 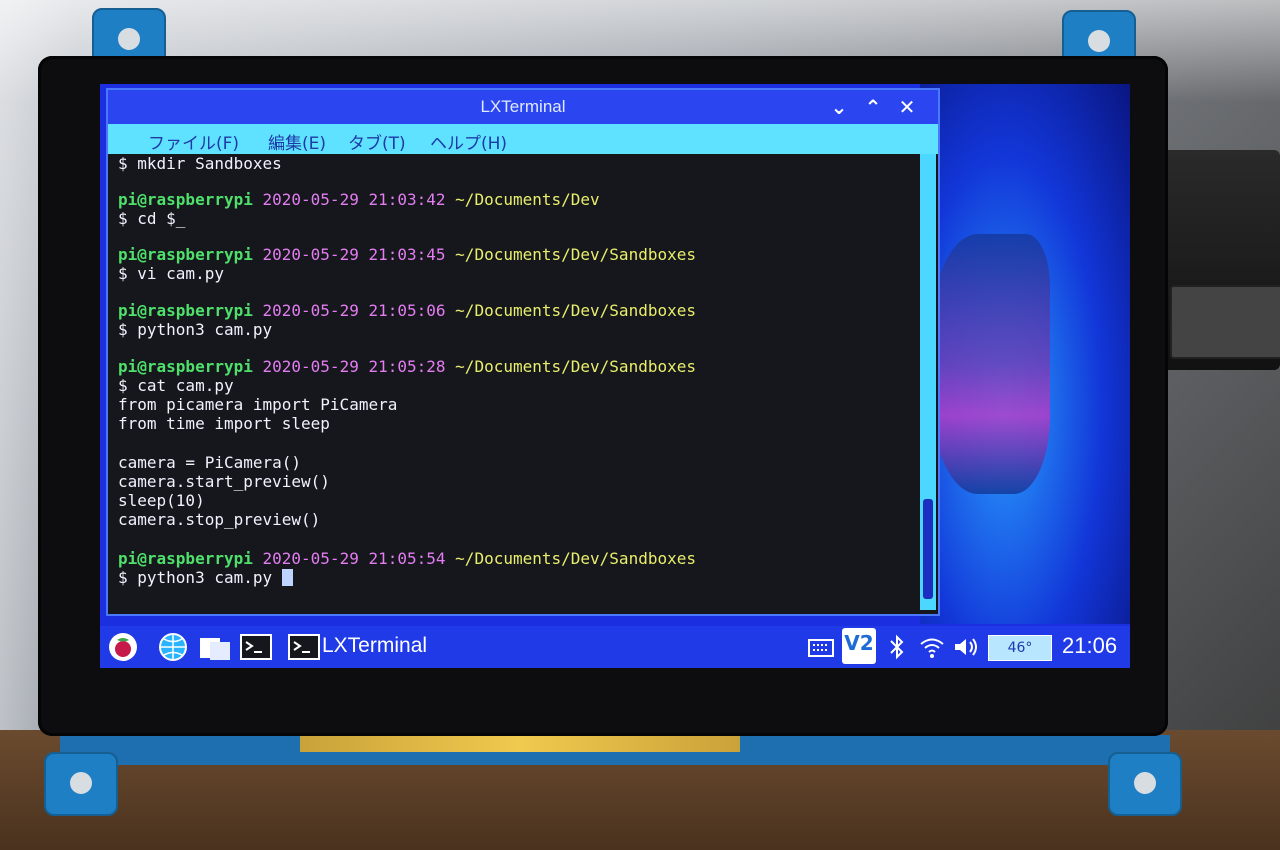 I want to click on wallpaper-rock, so click(x=990, y=364).